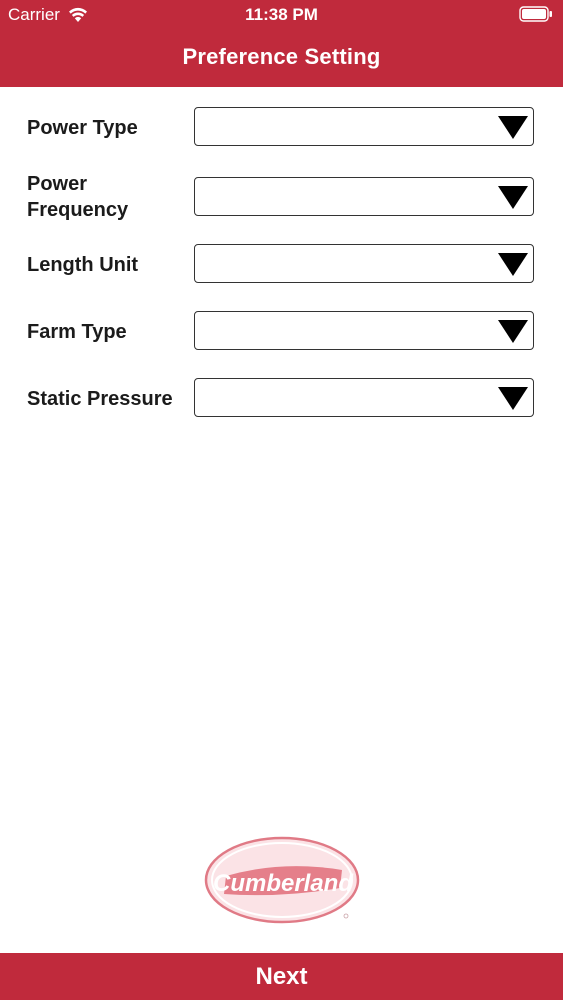 The image size is (563, 1001). What do you see at coordinates (281, 56) in the screenshot?
I see `page-title: Preference Setting` at bounding box center [281, 56].